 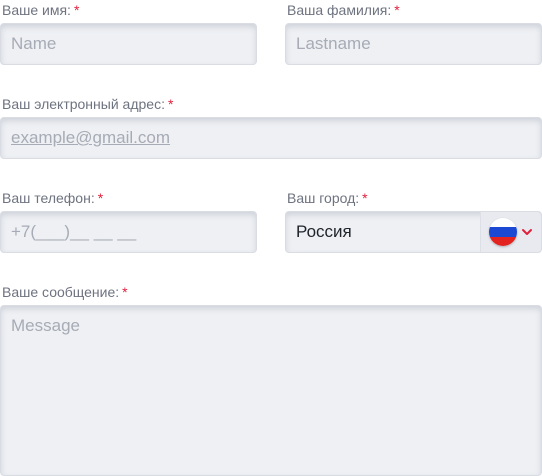 What do you see at coordinates (413, 232) in the screenshot?
I see `city-select: Россия` at bounding box center [413, 232].